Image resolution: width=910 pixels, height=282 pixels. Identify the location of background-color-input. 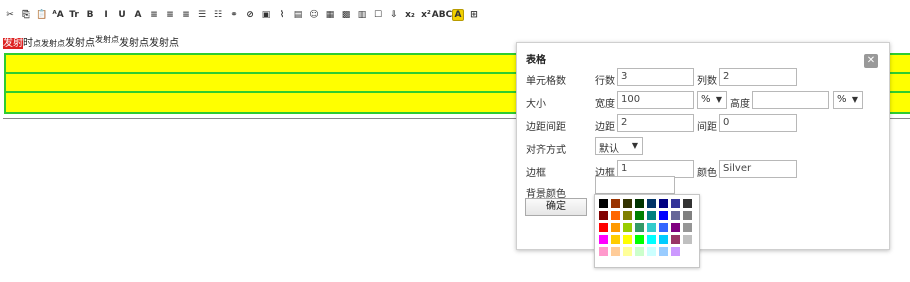
(635, 185).